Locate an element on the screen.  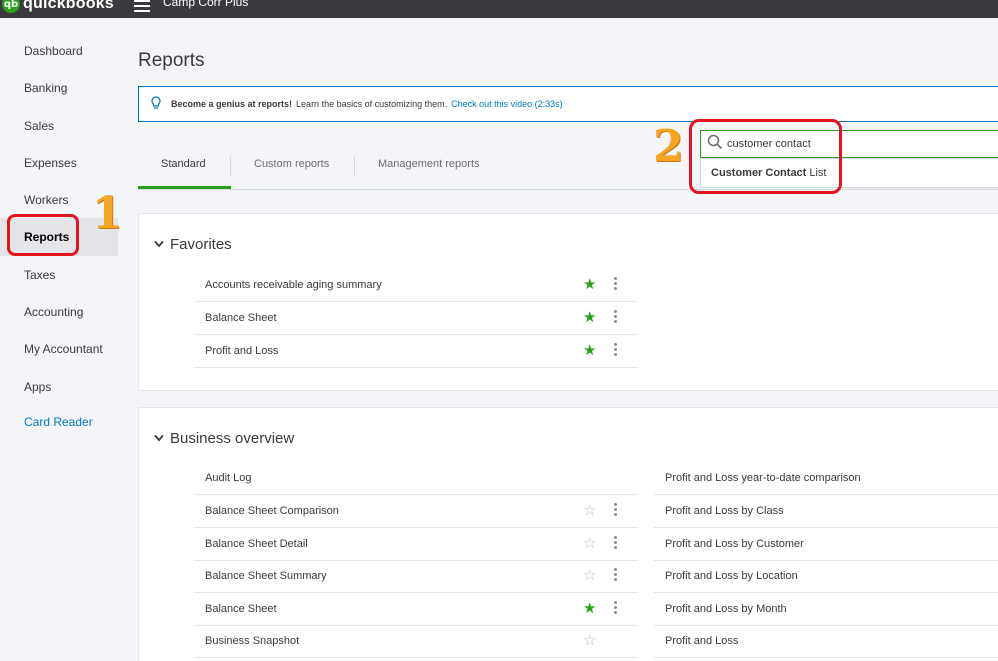
favorites-title: Favorites is located at coordinates (201, 244).